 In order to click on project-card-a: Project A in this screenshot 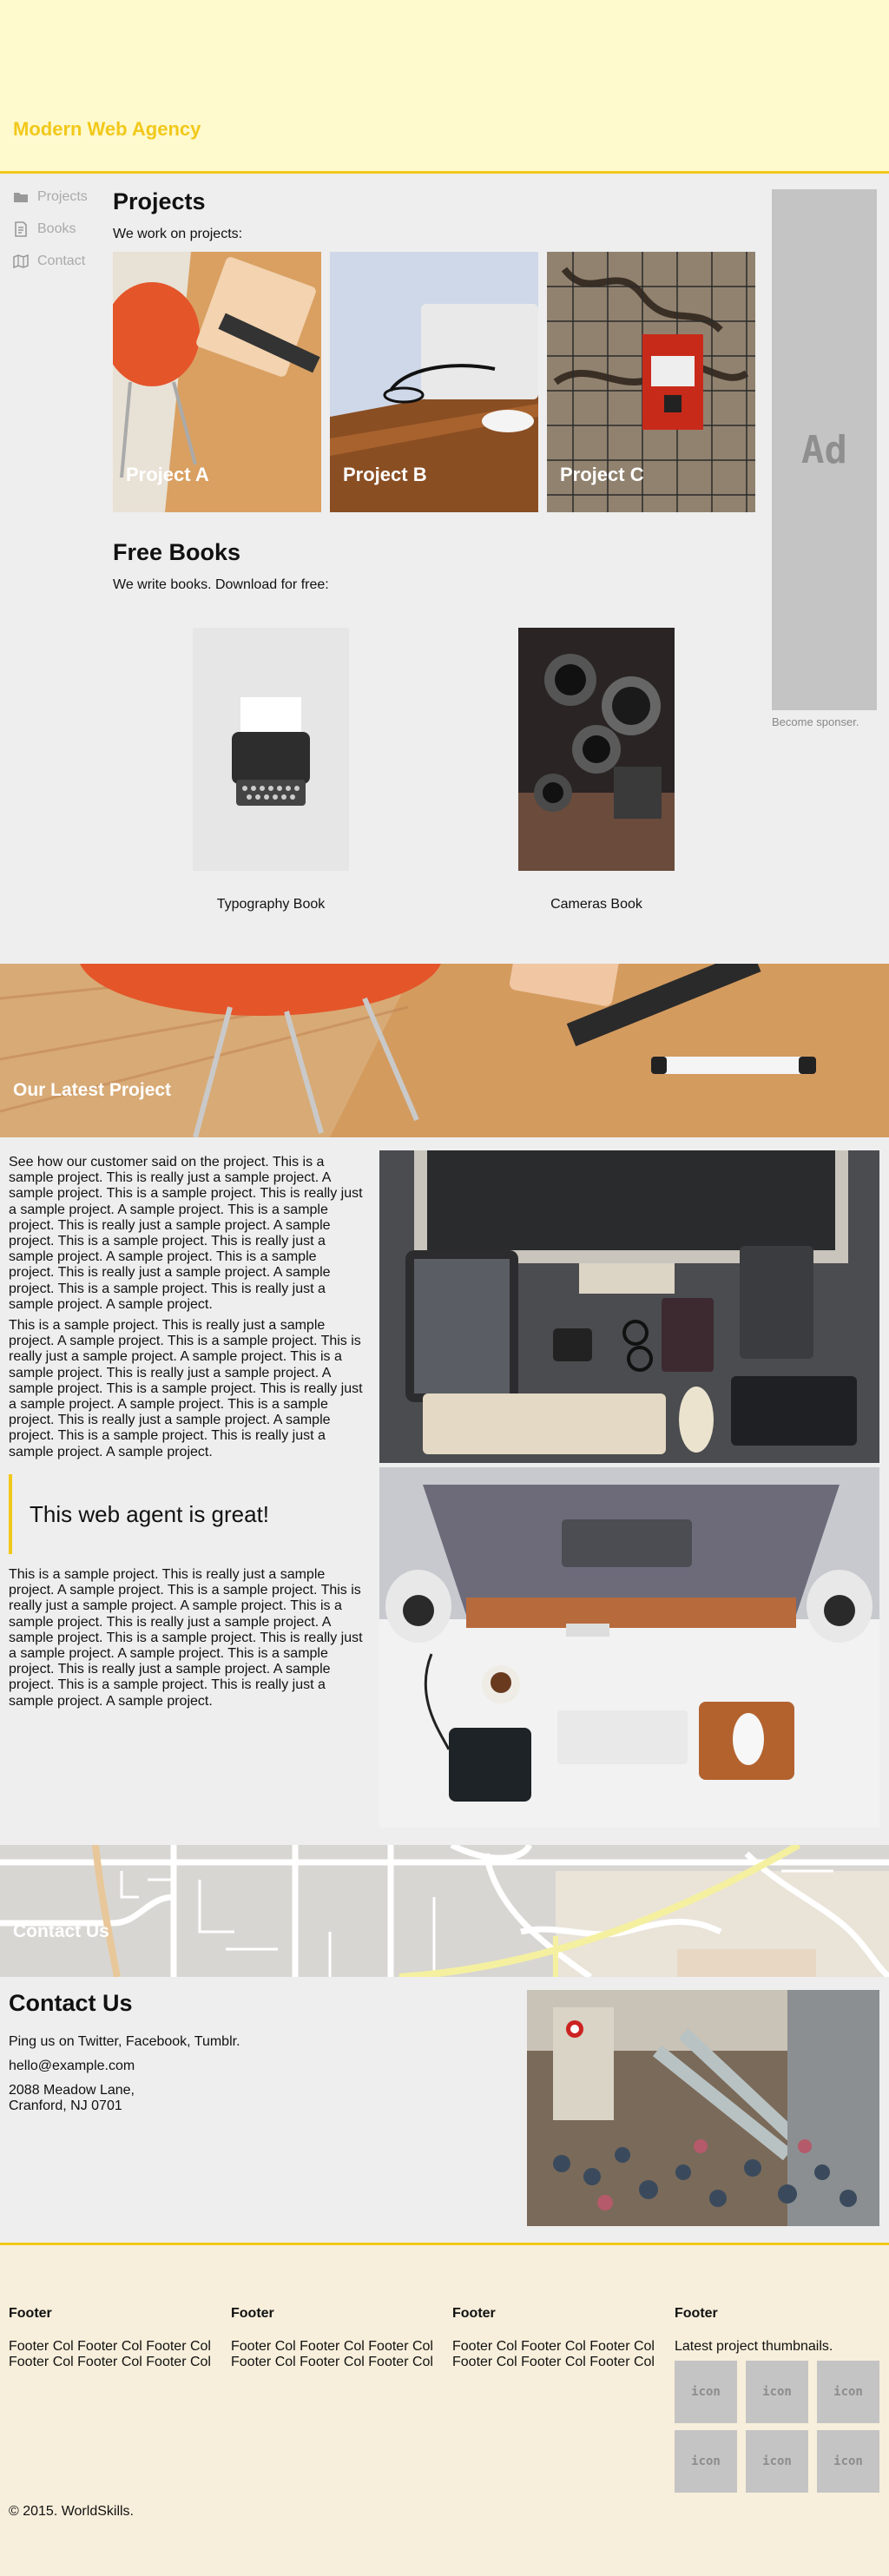, I will do `click(217, 382)`.